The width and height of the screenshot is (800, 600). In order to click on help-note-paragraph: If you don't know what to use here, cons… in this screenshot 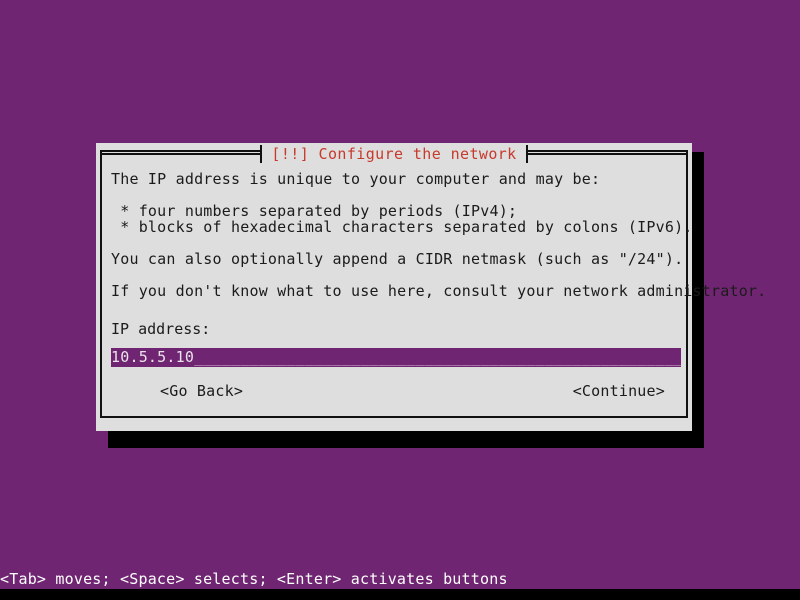, I will do `click(439, 291)`.